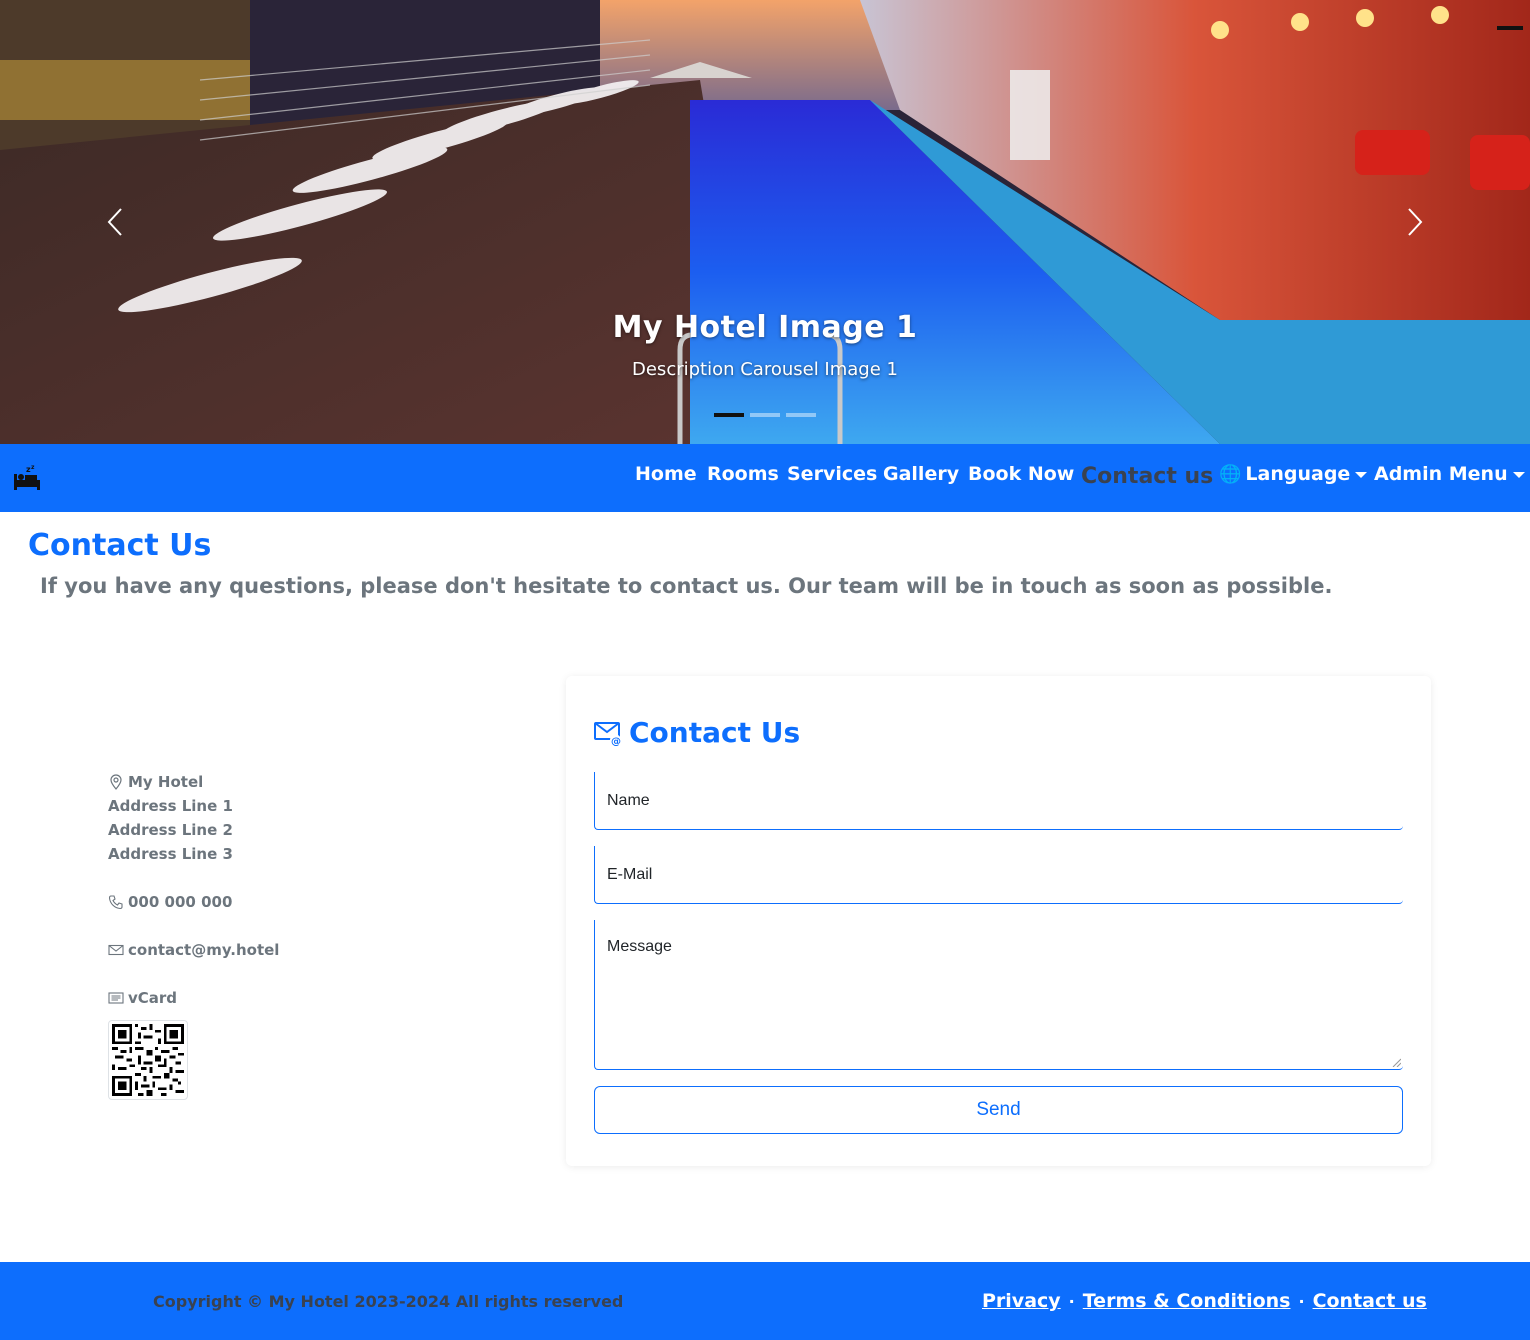 The height and width of the screenshot is (1340, 1530). Describe the element at coordinates (33, 467) in the screenshot. I see `svg-text: z` at that location.